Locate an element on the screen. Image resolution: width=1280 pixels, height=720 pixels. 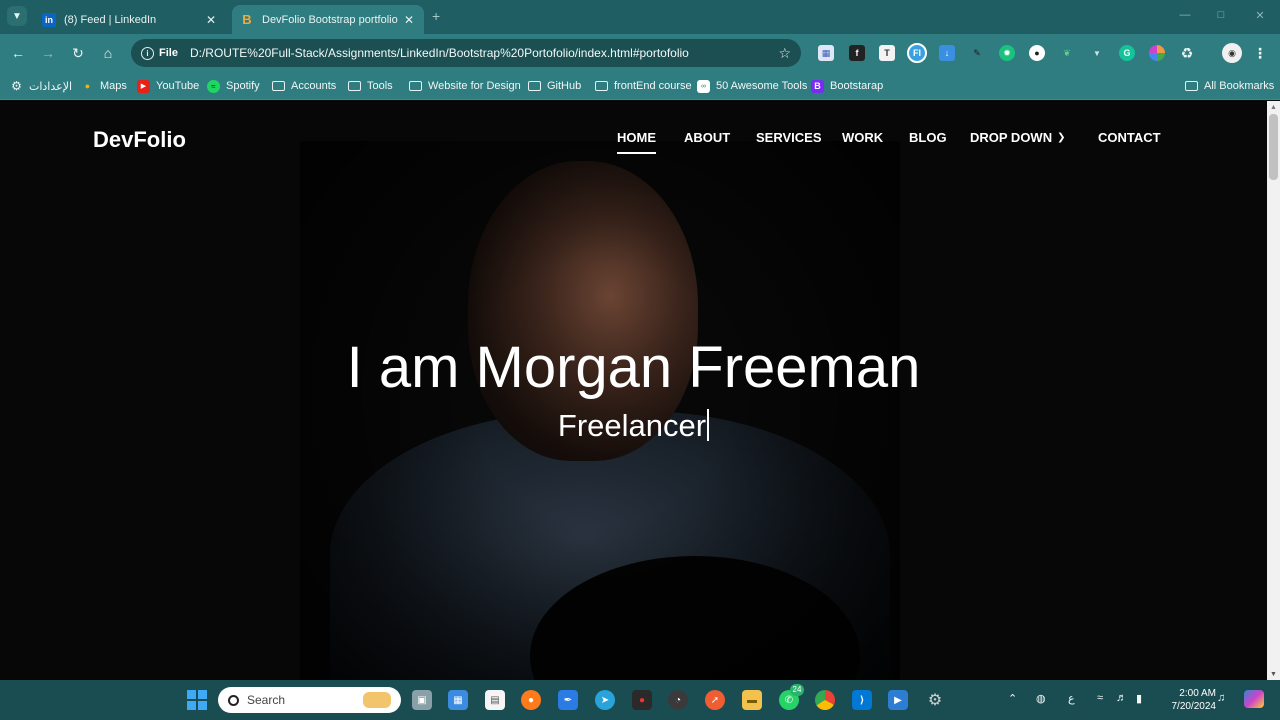
avatar: ◉ is located at coordinates (1232, 53).